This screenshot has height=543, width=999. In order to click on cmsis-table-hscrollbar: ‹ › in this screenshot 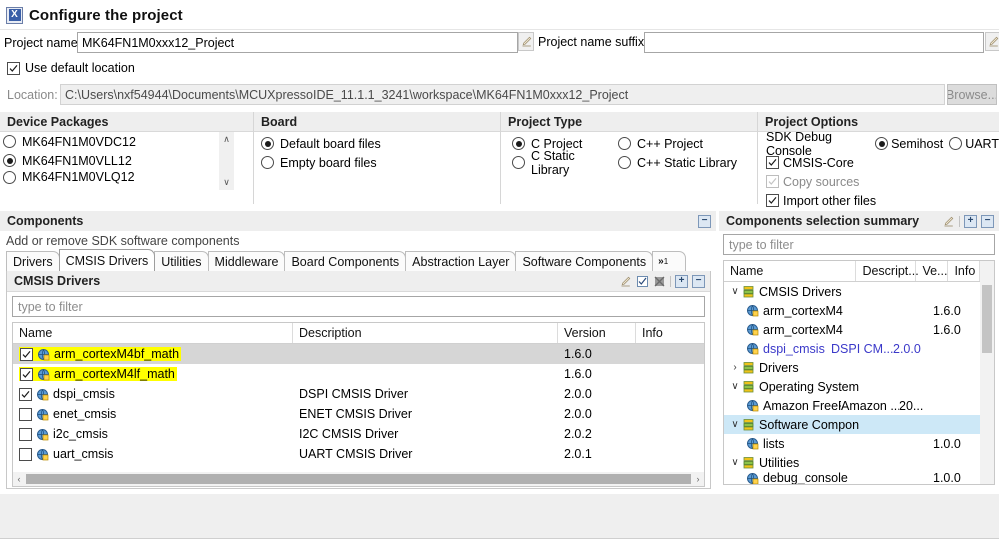, I will do `click(358, 479)`.